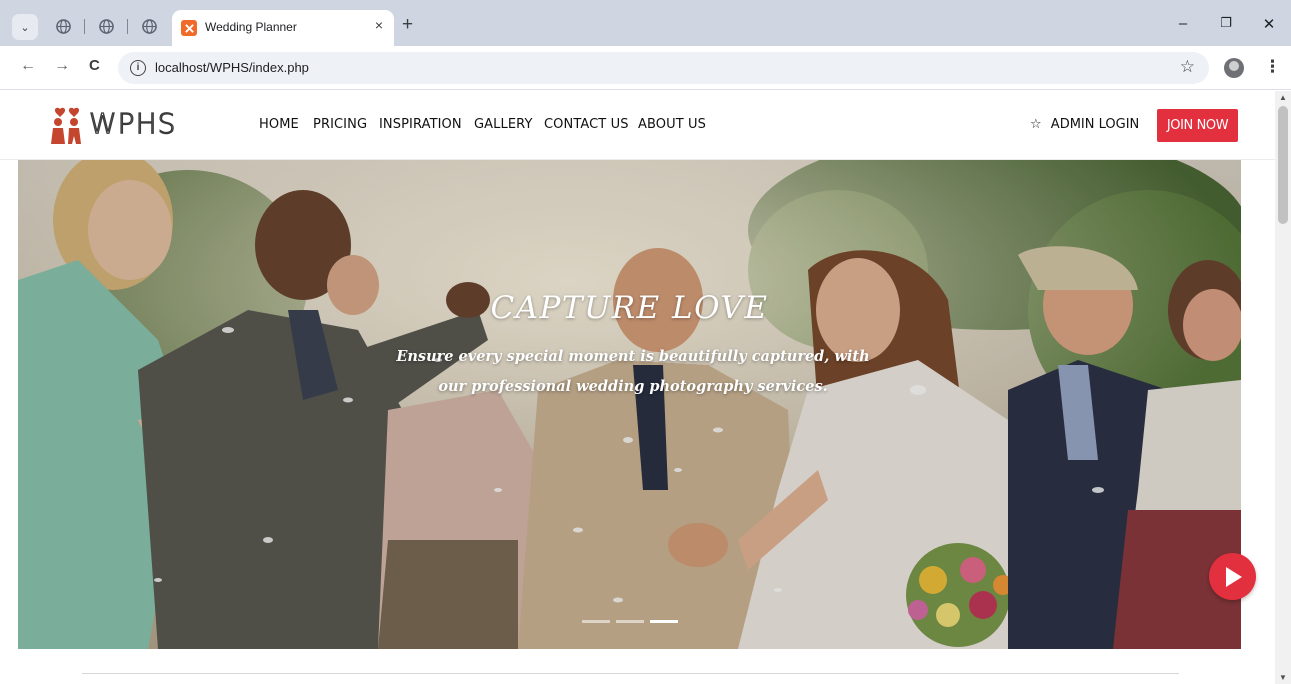 Image resolution: width=1291 pixels, height=684 pixels. I want to click on nav-about-us: ABOUT US, so click(672, 124).